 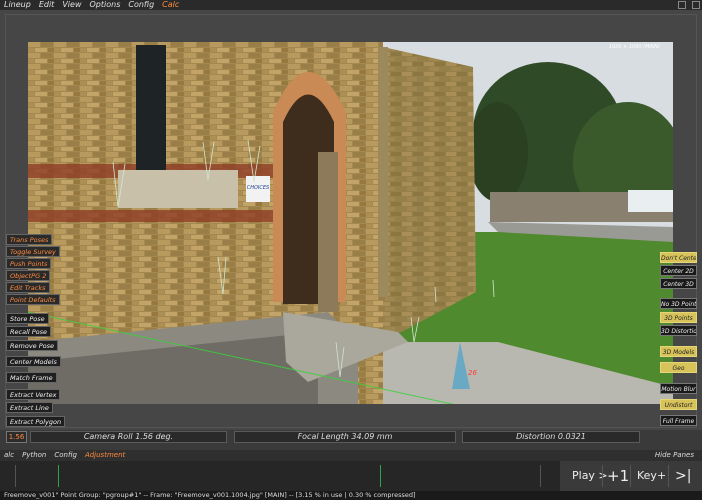 I want to click on menubar: Lineup Edit View Options Config Calc, so click(x=351, y=5).